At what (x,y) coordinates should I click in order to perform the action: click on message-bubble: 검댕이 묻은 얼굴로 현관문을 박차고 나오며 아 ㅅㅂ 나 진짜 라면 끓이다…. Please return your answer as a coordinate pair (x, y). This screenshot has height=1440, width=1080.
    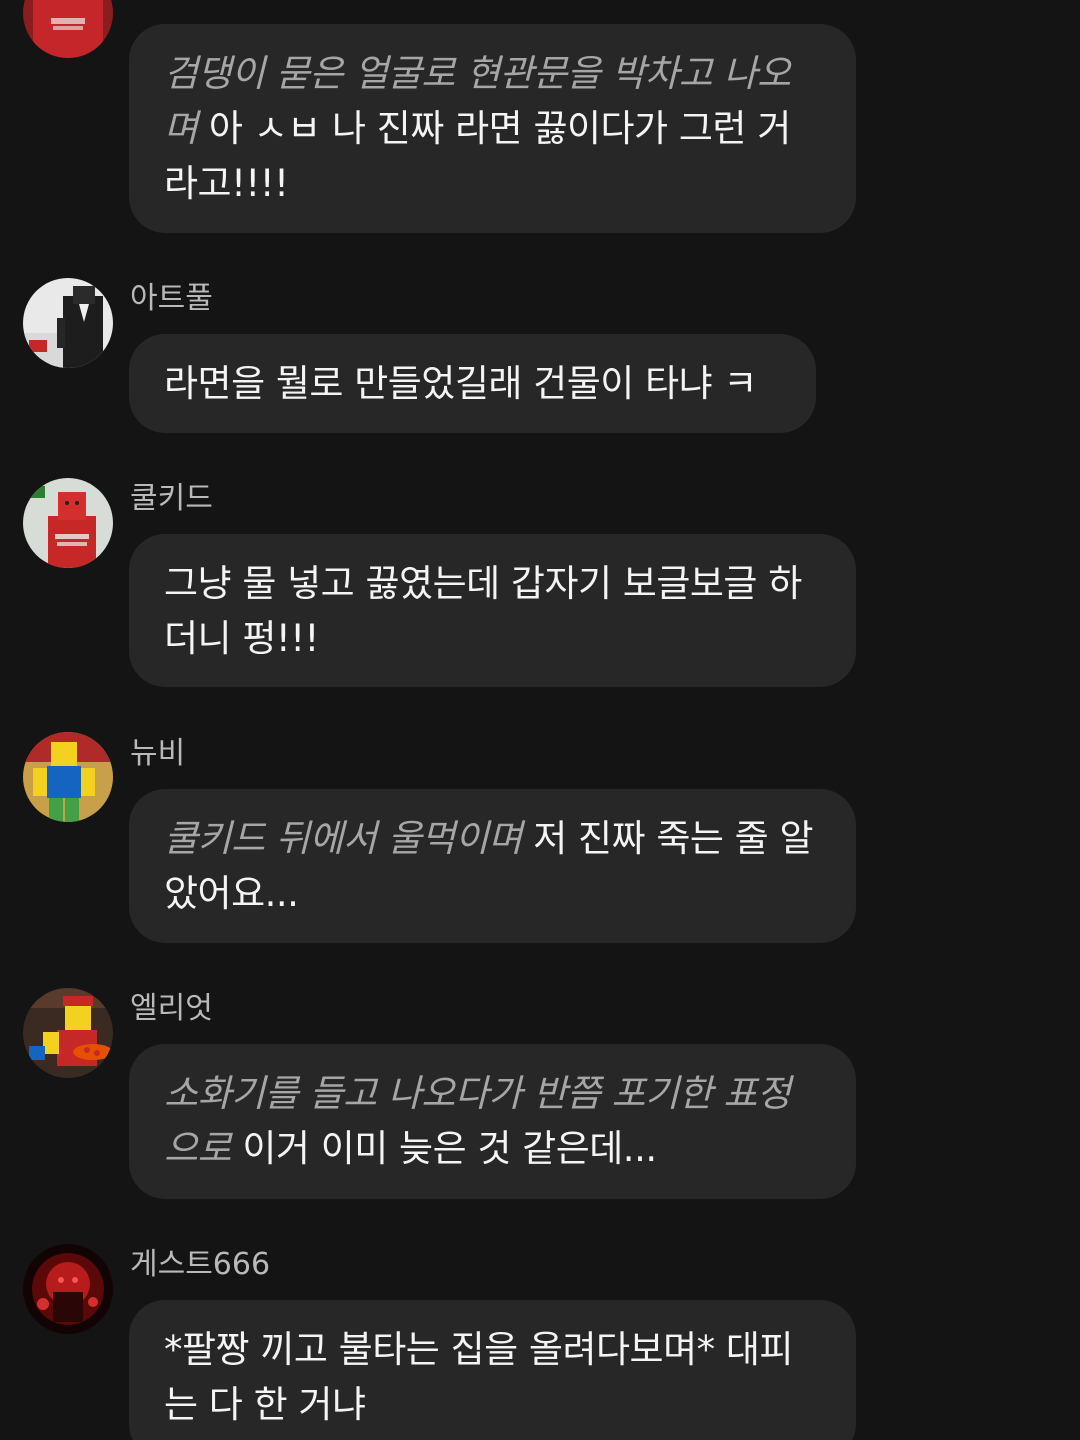
    Looking at the image, I should click on (492, 128).